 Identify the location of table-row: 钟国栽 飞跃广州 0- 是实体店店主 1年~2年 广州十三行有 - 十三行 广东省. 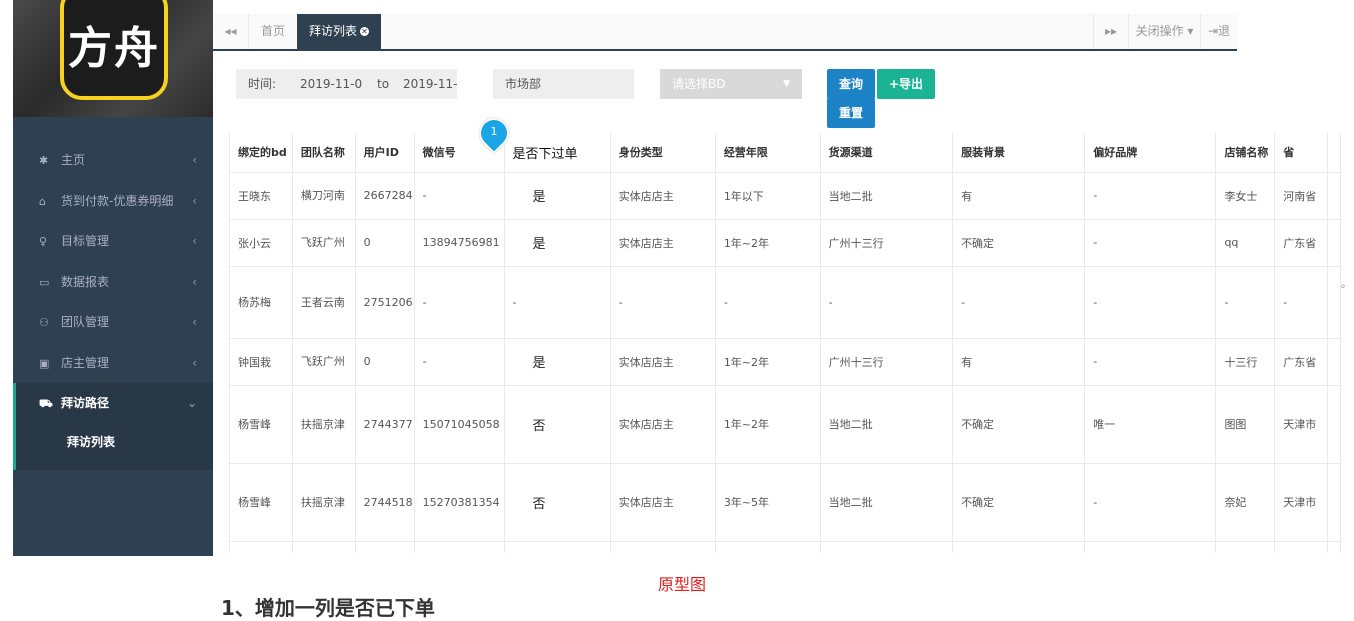
(785, 361).